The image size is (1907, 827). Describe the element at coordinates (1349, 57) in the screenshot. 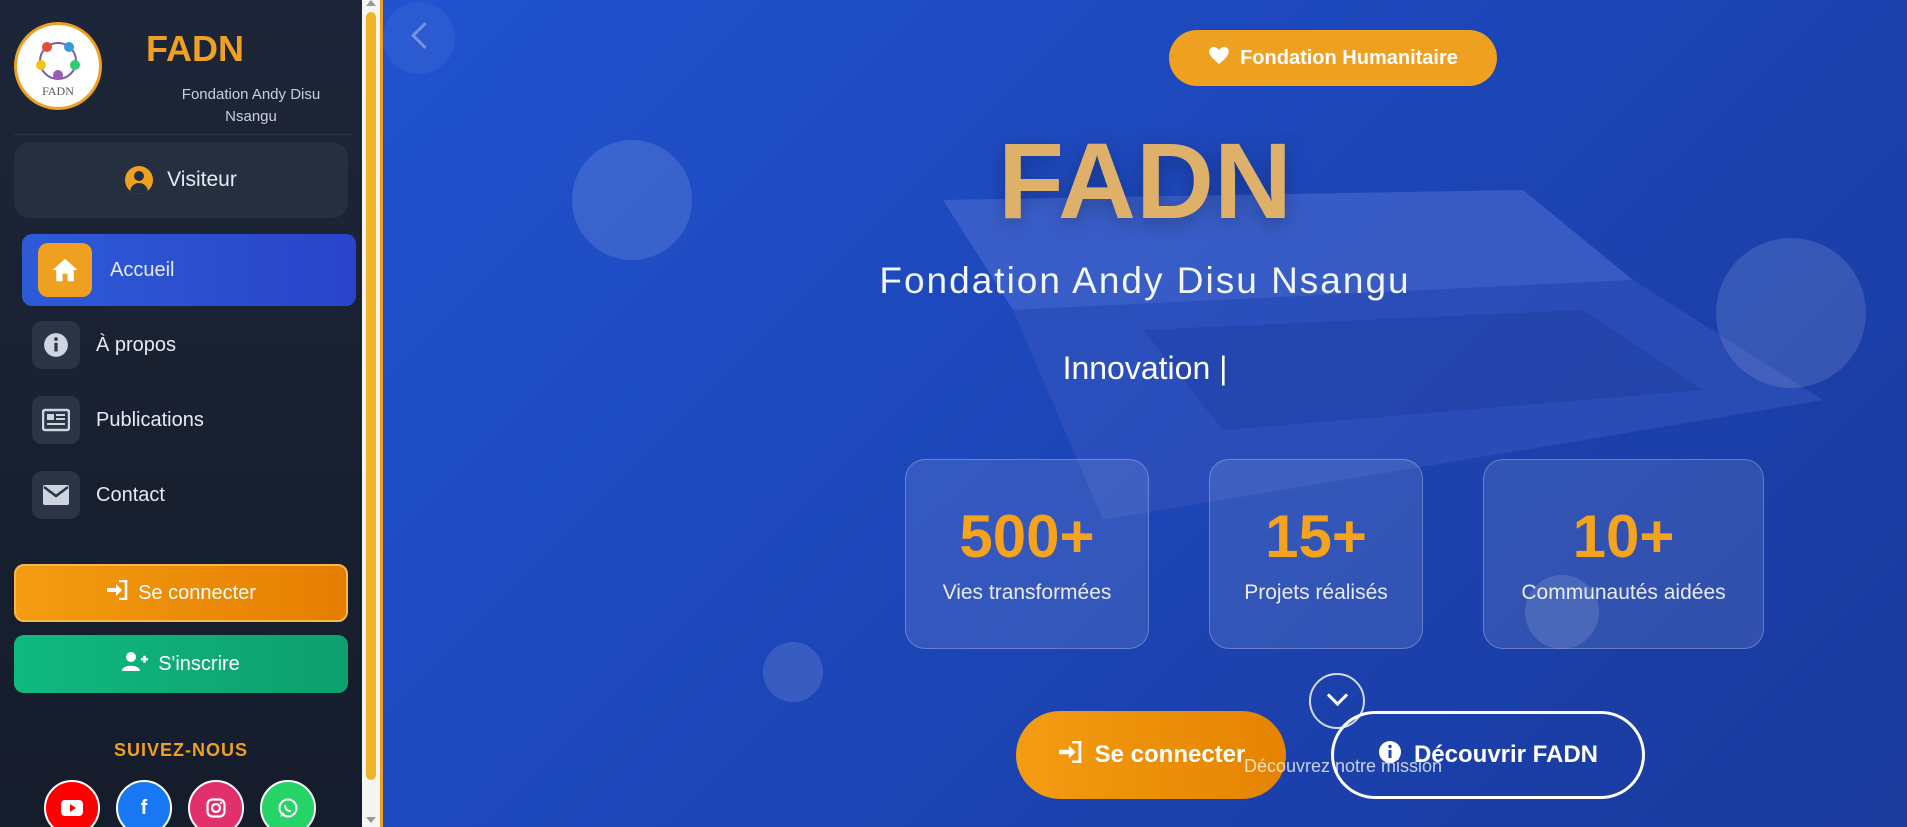

I see `badge-label: Fondation Humanitaire` at that location.